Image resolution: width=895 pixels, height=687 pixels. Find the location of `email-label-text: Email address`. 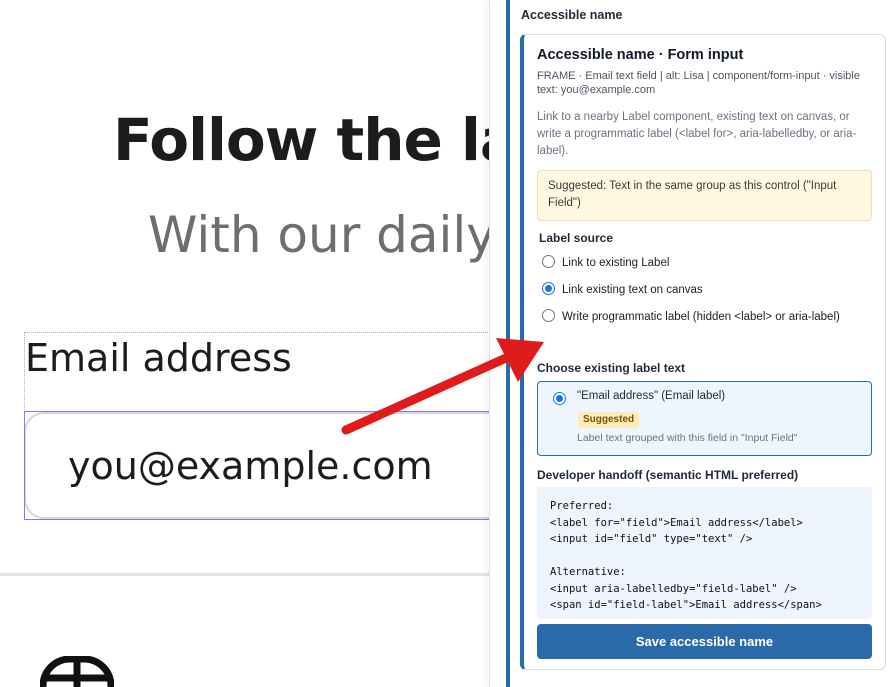

email-label-text: Email address is located at coordinates (158, 358).